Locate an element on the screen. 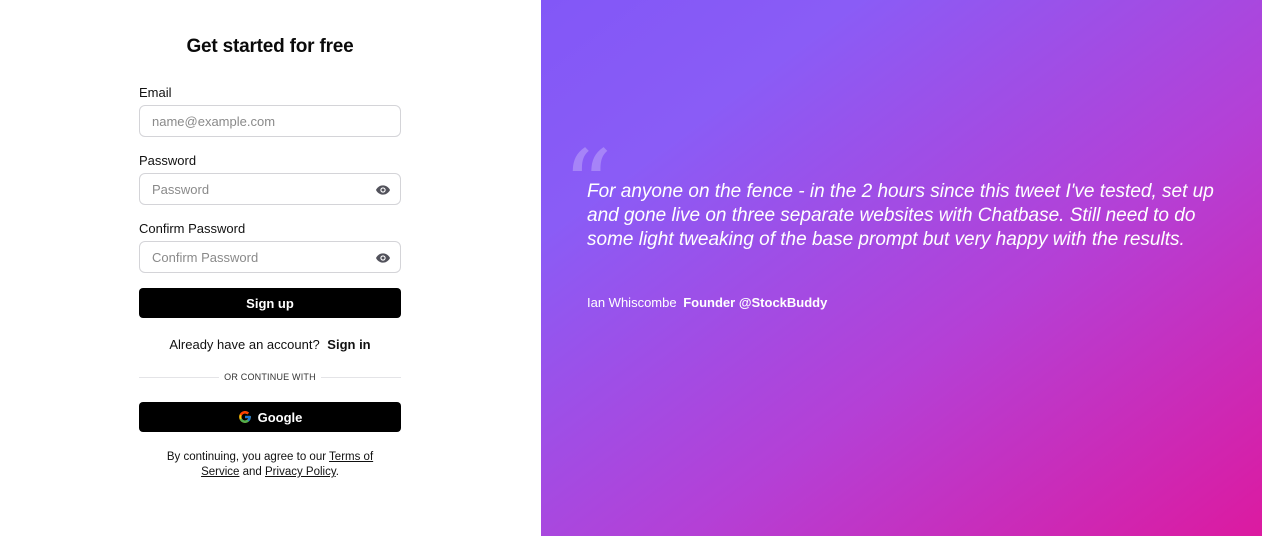 The height and width of the screenshot is (536, 1262). google-button: Google is located at coordinates (270, 417).